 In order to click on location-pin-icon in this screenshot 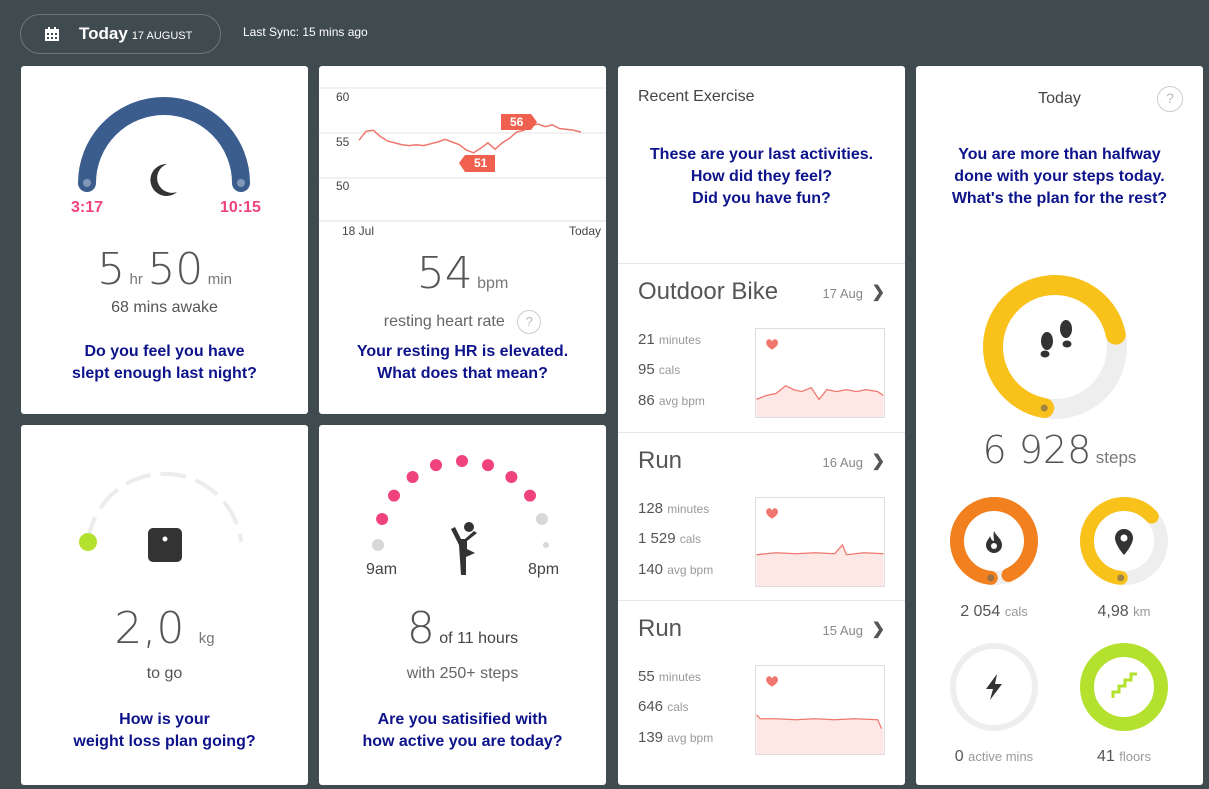, I will do `click(1124, 542)`.